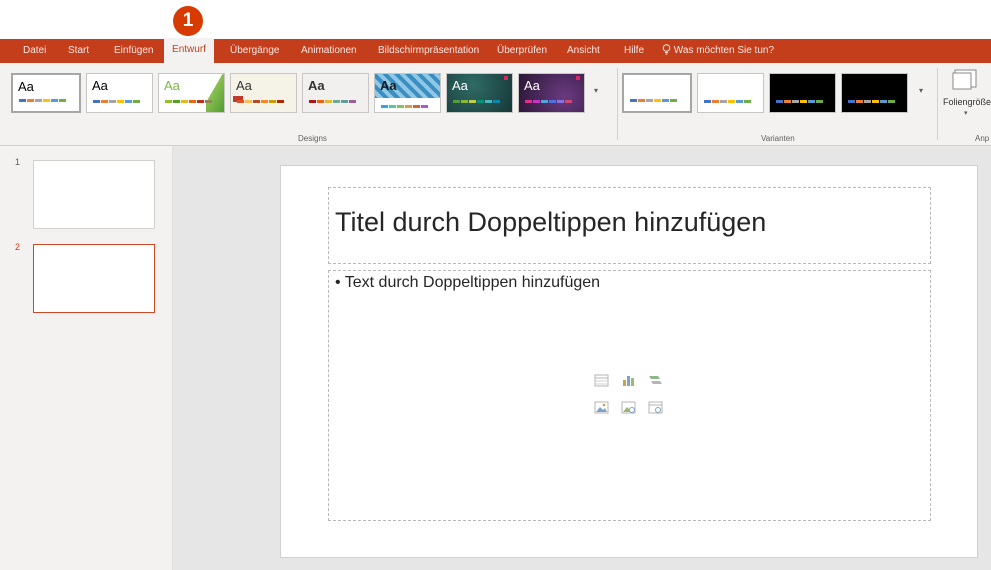 This screenshot has width=991, height=570. What do you see at coordinates (583, 51) in the screenshot?
I see `tab-ansicht: Ansicht` at bounding box center [583, 51].